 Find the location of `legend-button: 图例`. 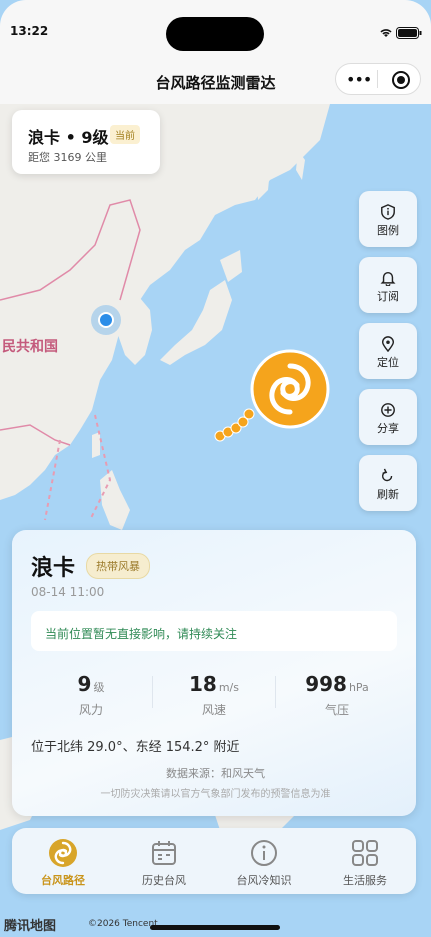

legend-button: 图例 is located at coordinates (388, 219).